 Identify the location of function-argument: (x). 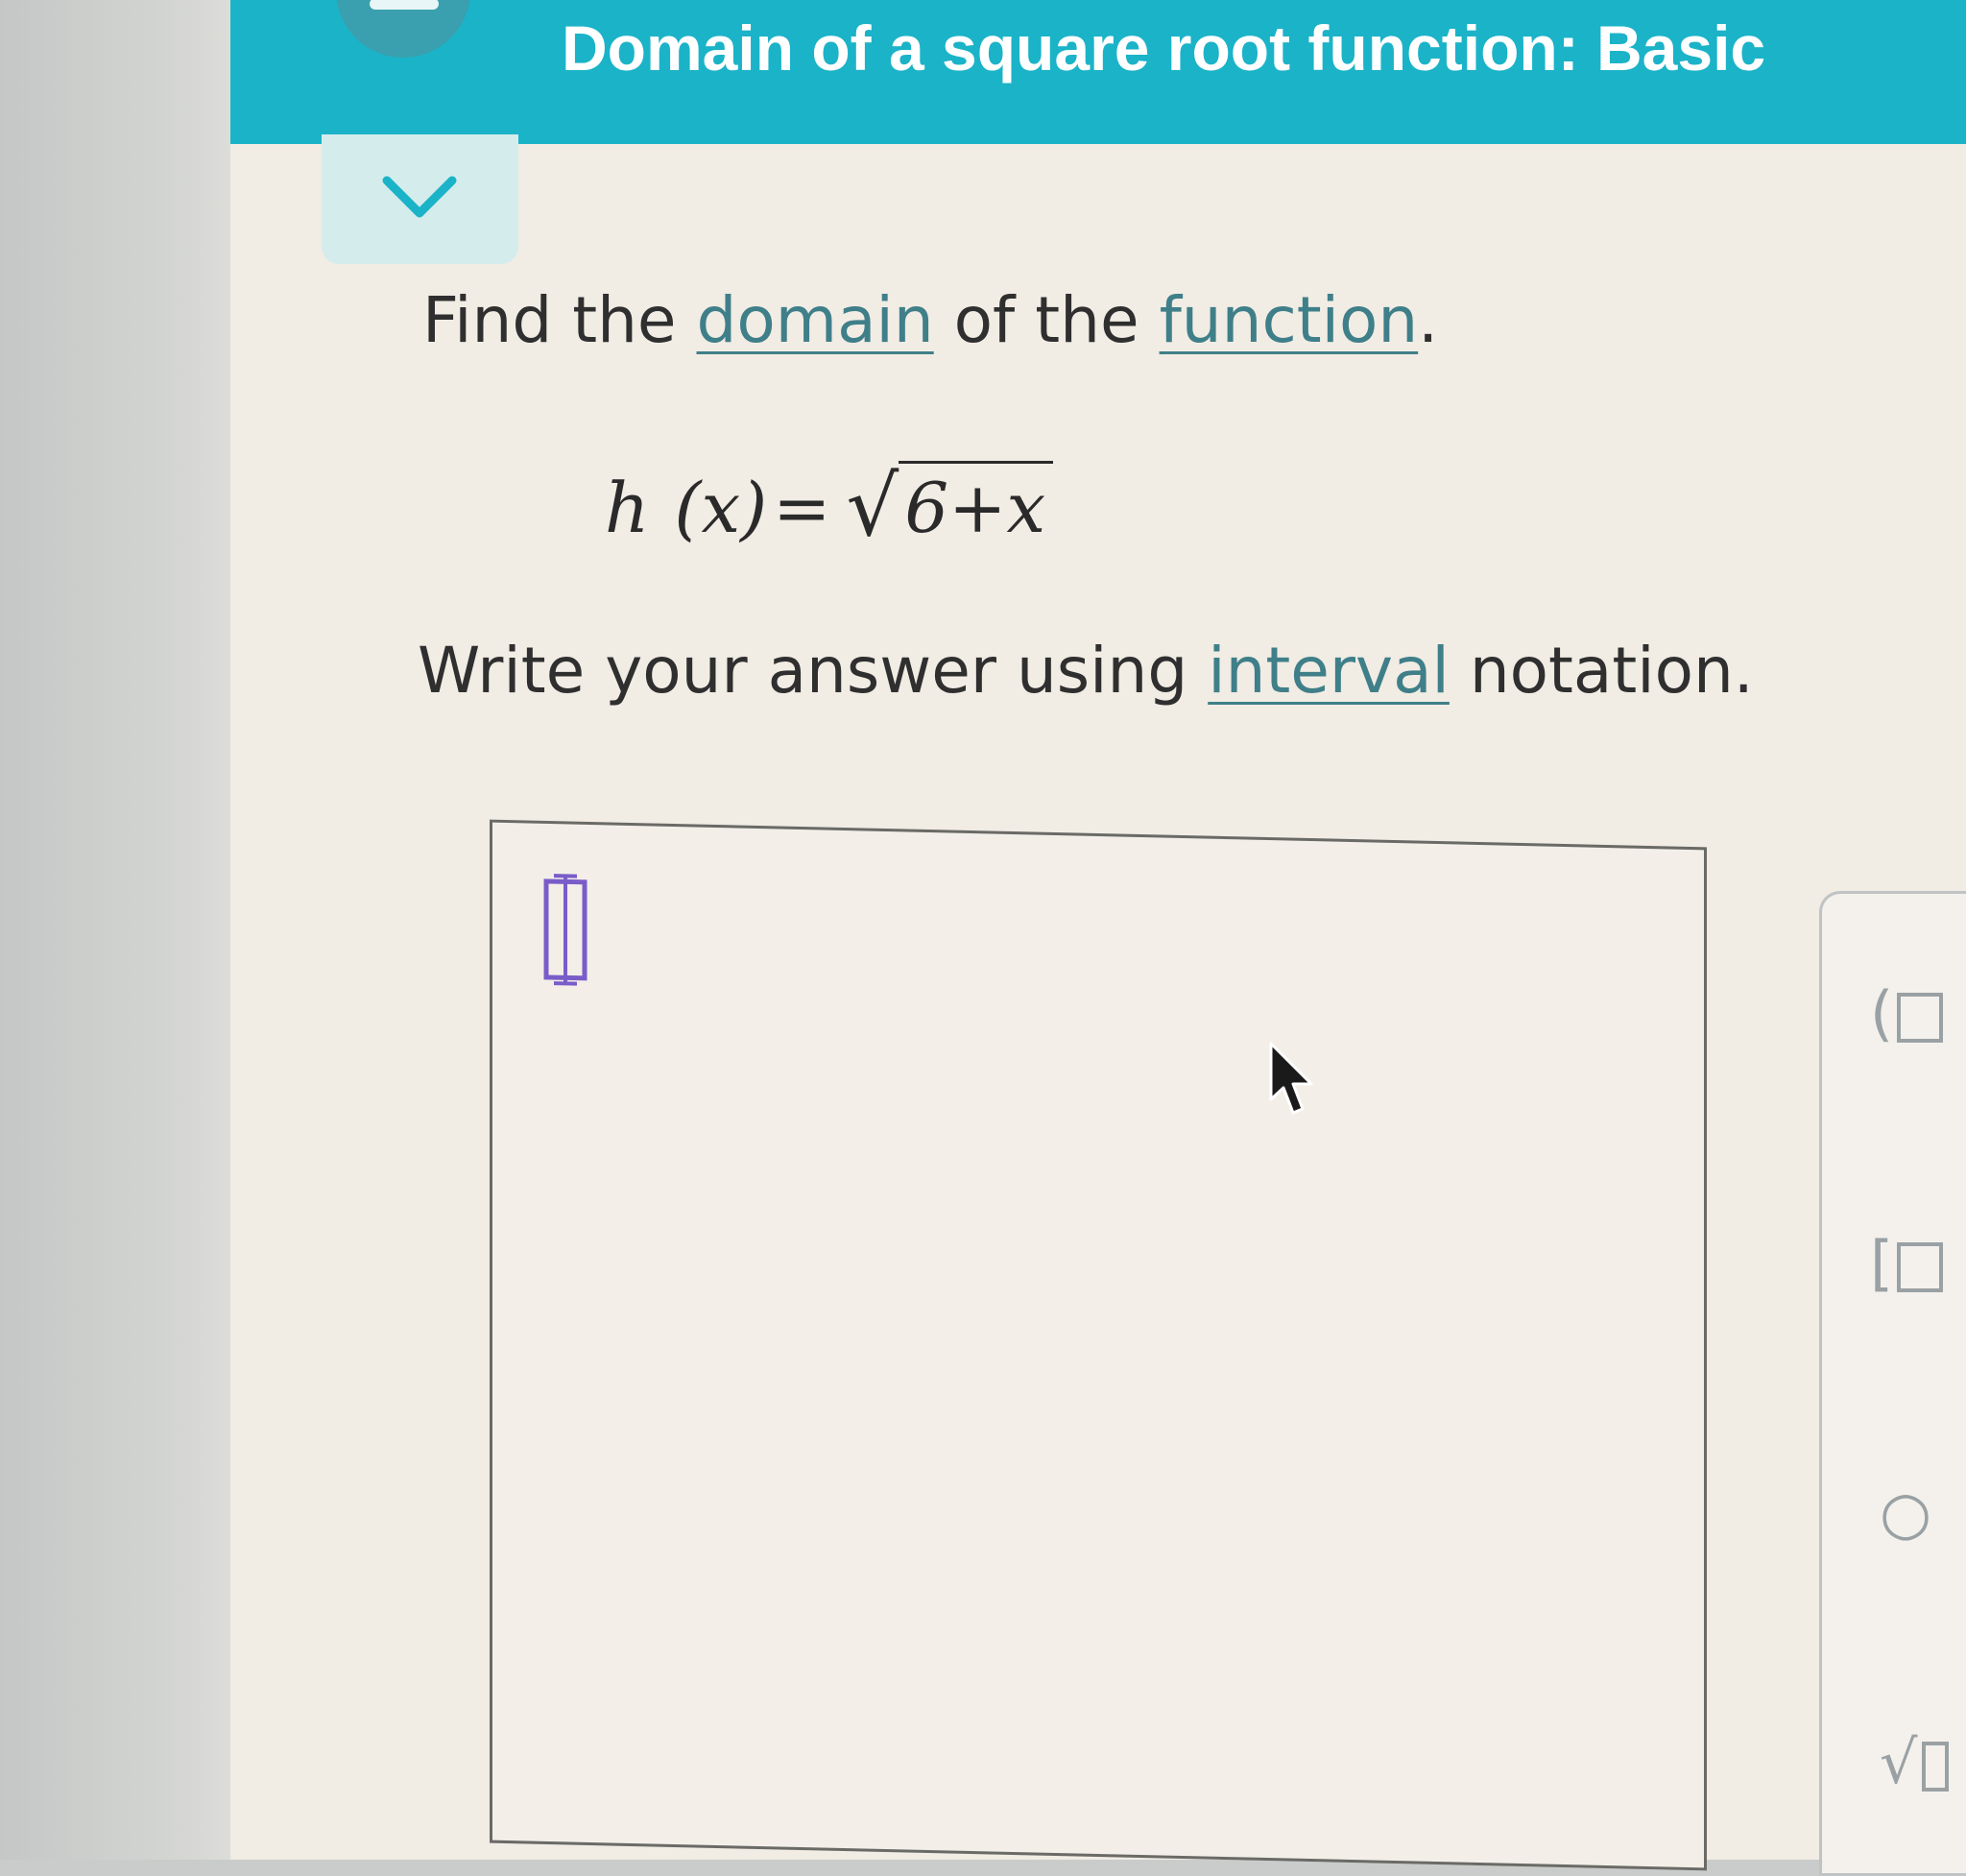
(721, 508).